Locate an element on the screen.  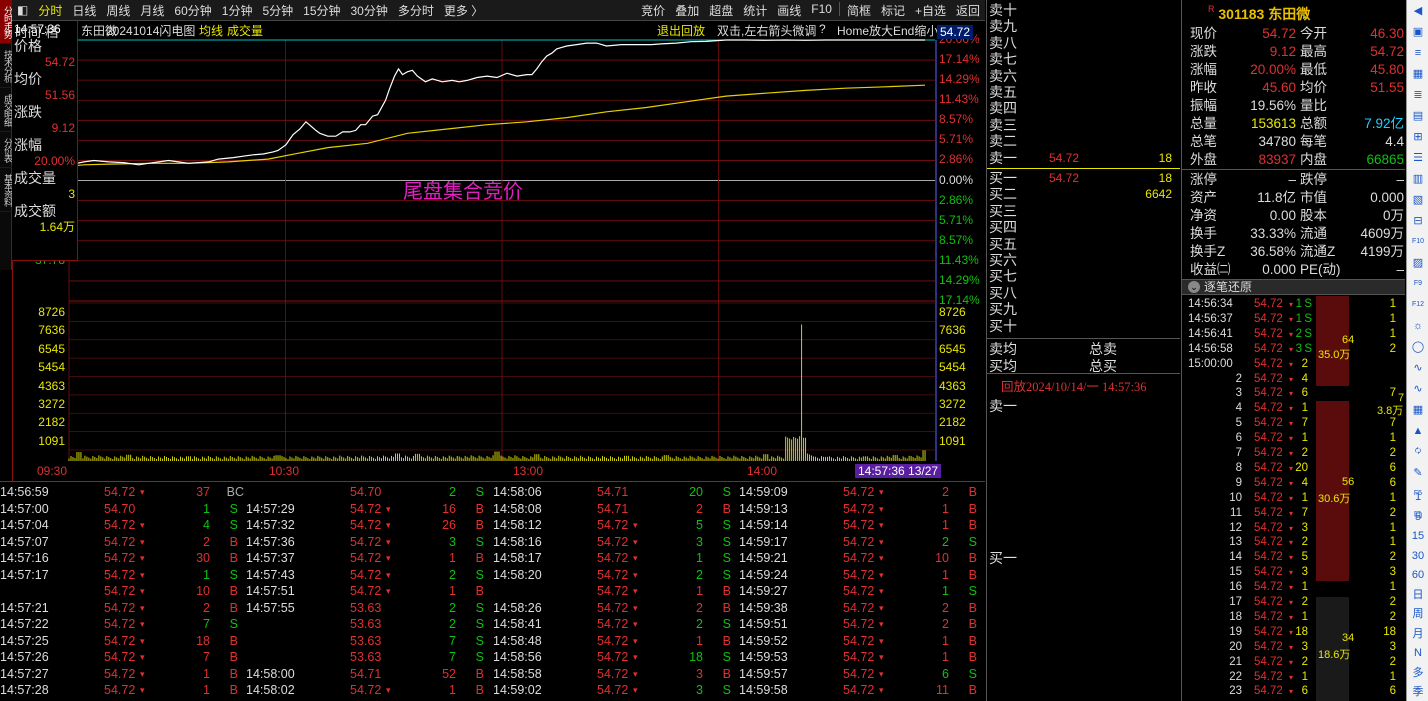
trade-row: 54.72 ▾ 10 B is located at coordinates (123, 591).